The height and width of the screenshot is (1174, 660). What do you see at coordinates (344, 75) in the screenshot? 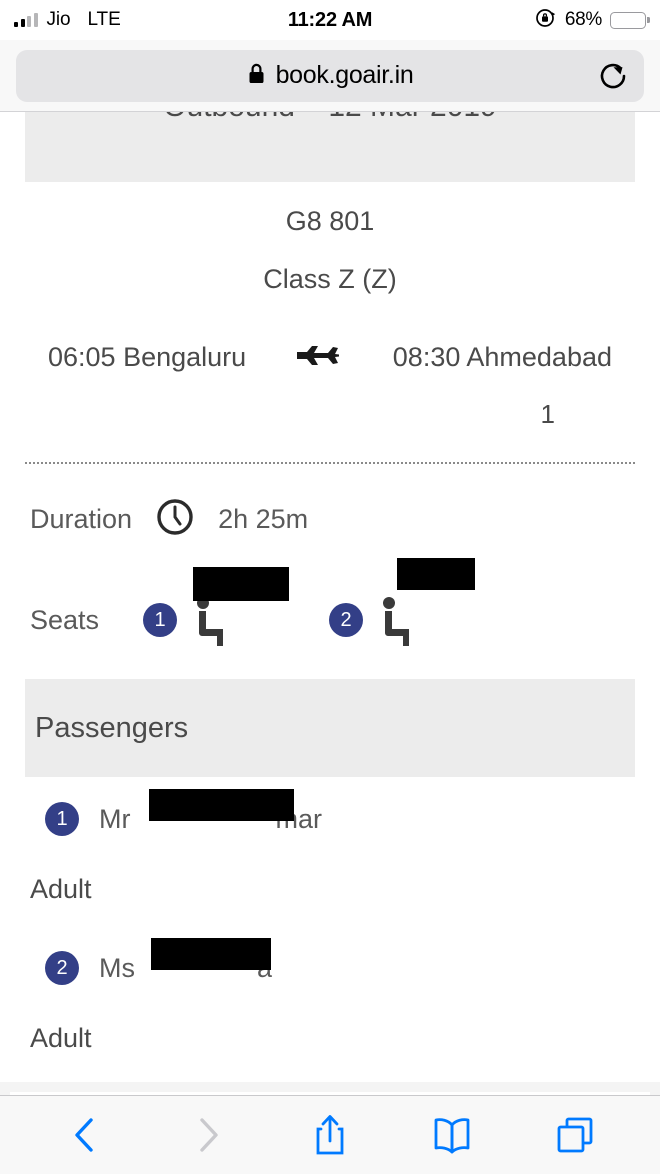
I see `url-text: book.goair.in` at bounding box center [344, 75].